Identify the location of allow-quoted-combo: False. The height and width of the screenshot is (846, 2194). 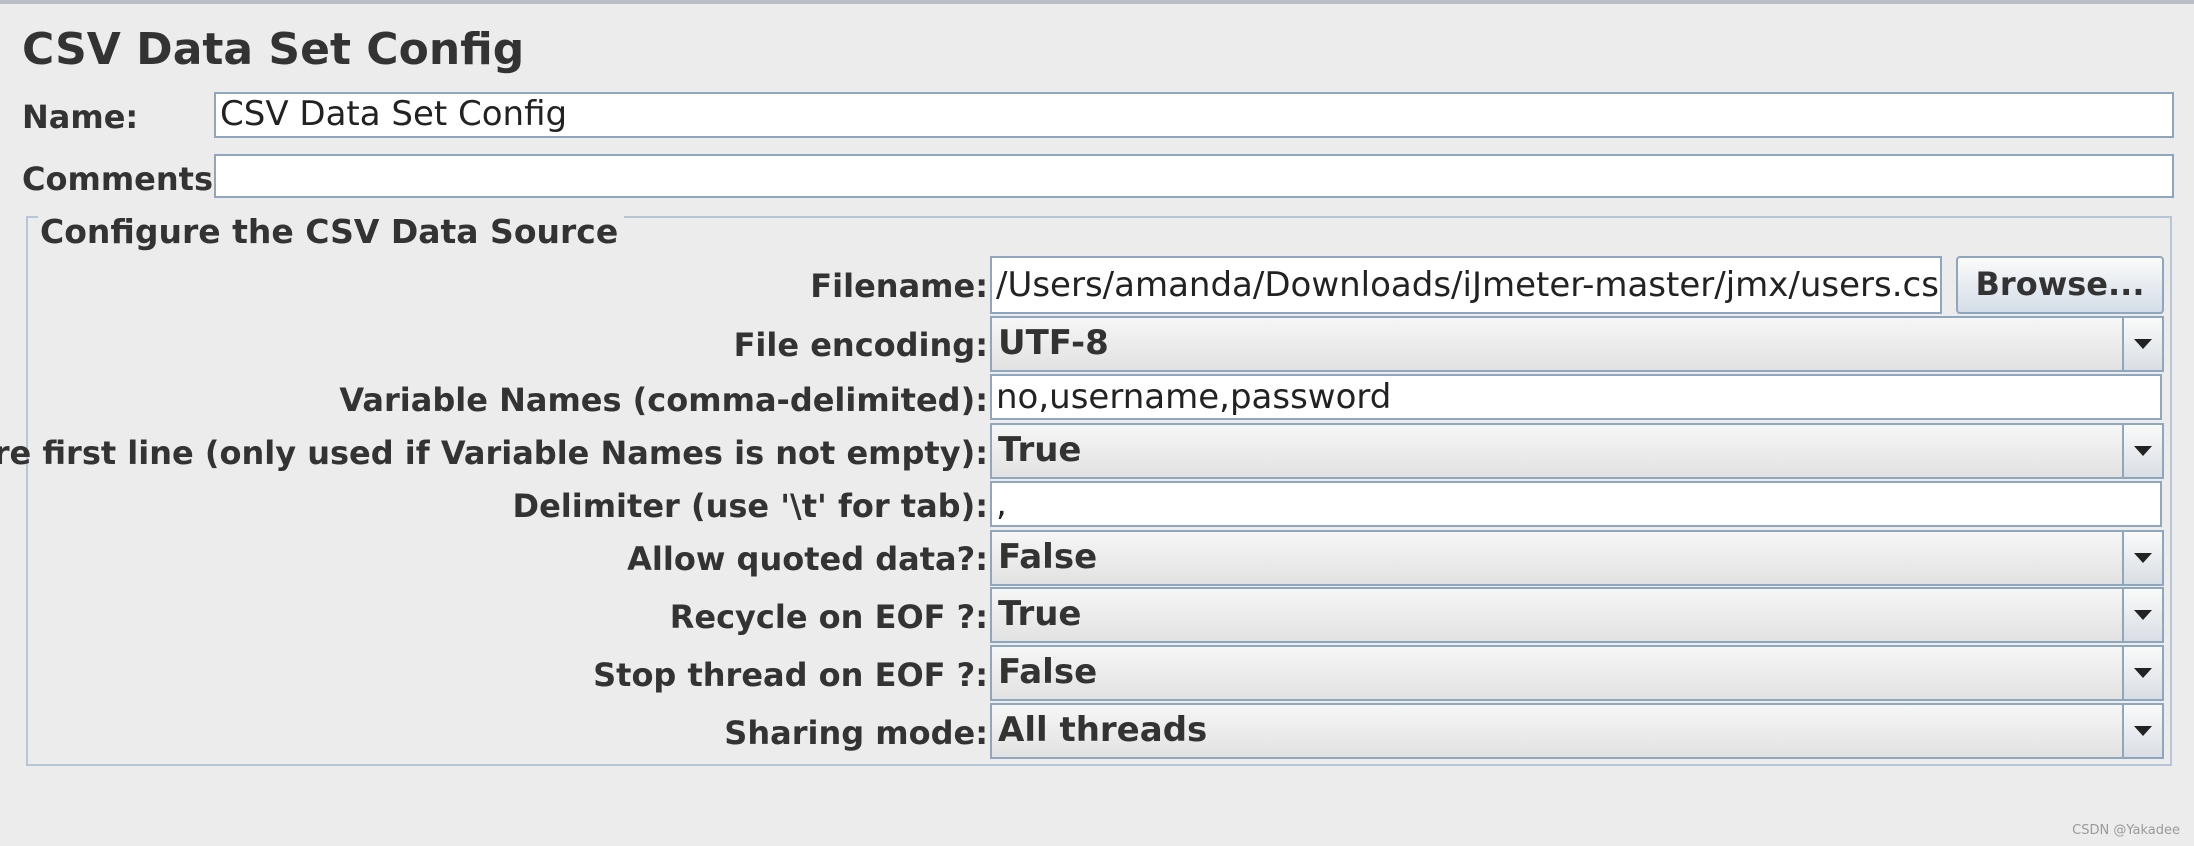
(1577, 558).